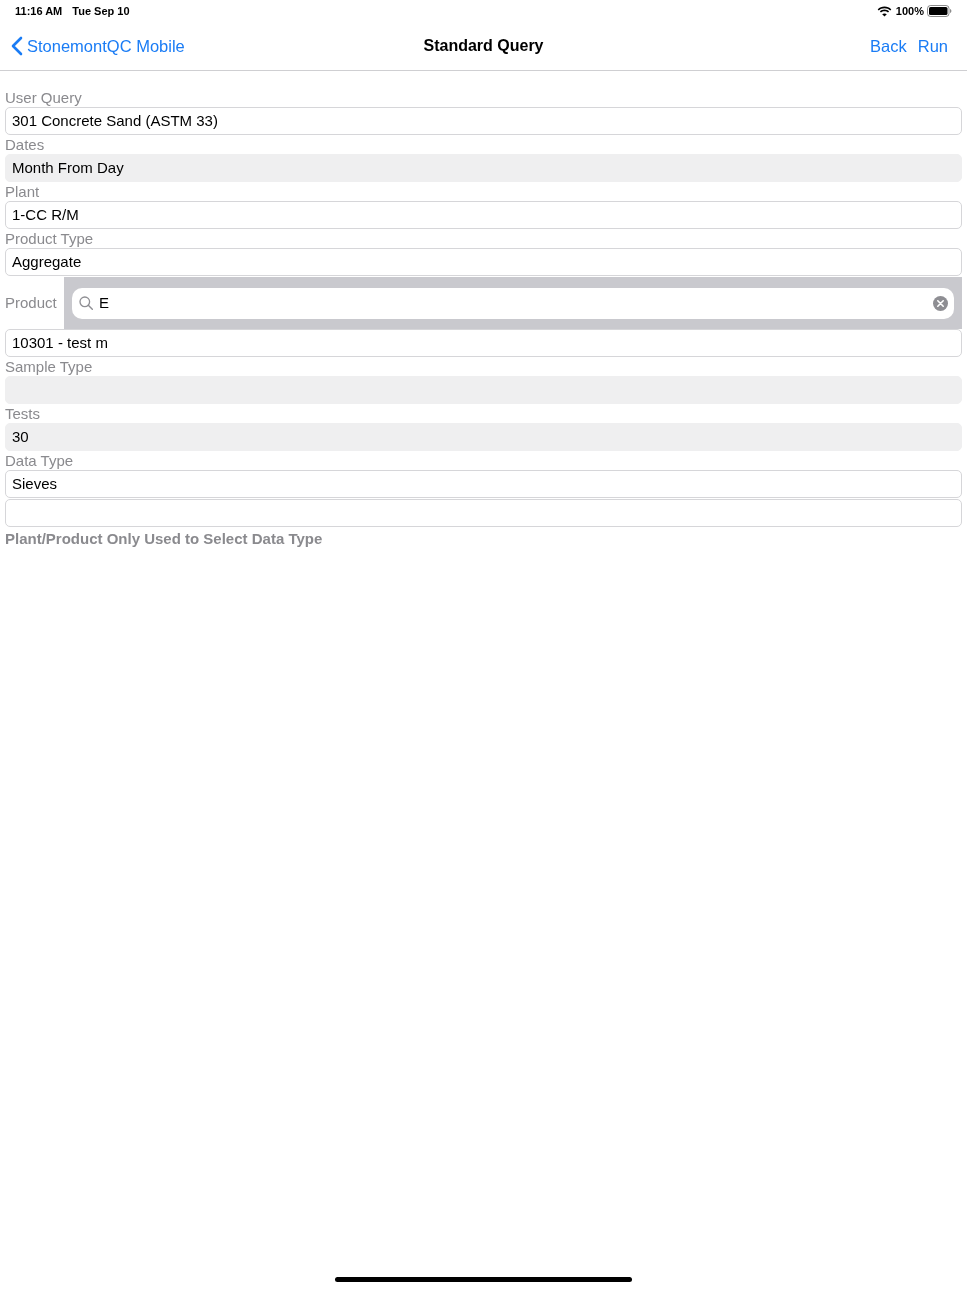 The image size is (967, 1290). Describe the element at coordinates (909, 11) in the screenshot. I see `battery-percent: 100%` at that location.